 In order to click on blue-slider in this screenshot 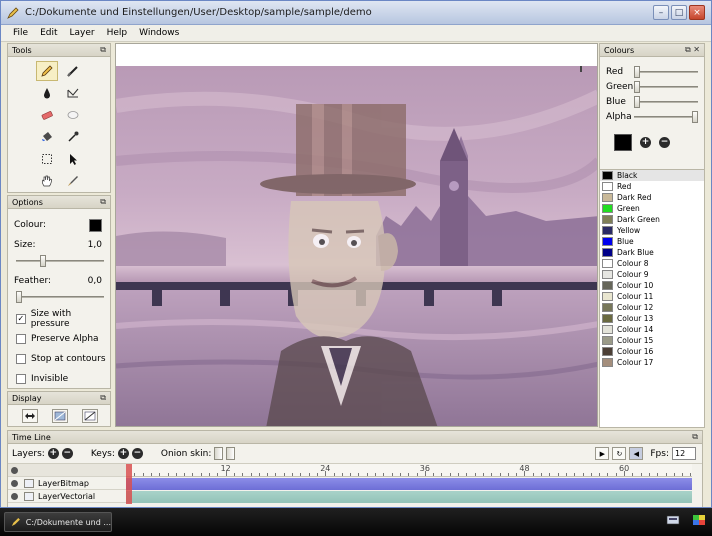, I will do `click(666, 102)`.